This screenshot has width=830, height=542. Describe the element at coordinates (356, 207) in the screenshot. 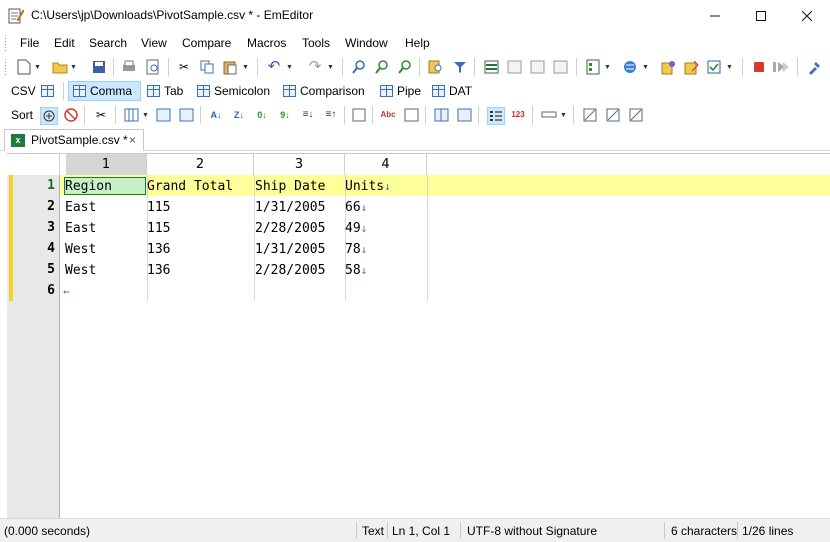

I see `cell-r2-c4: 66↓` at that location.